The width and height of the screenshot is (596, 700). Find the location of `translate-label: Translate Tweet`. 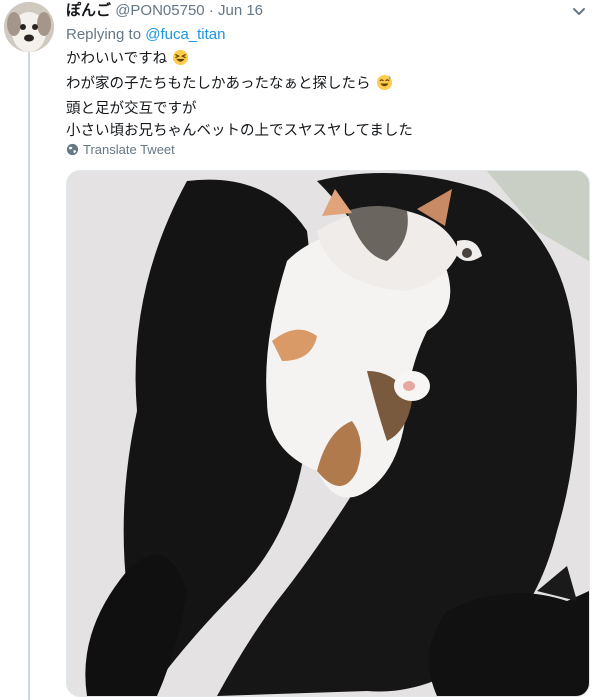

translate-label: Translate Tweet is located at coordinates (129, 149).